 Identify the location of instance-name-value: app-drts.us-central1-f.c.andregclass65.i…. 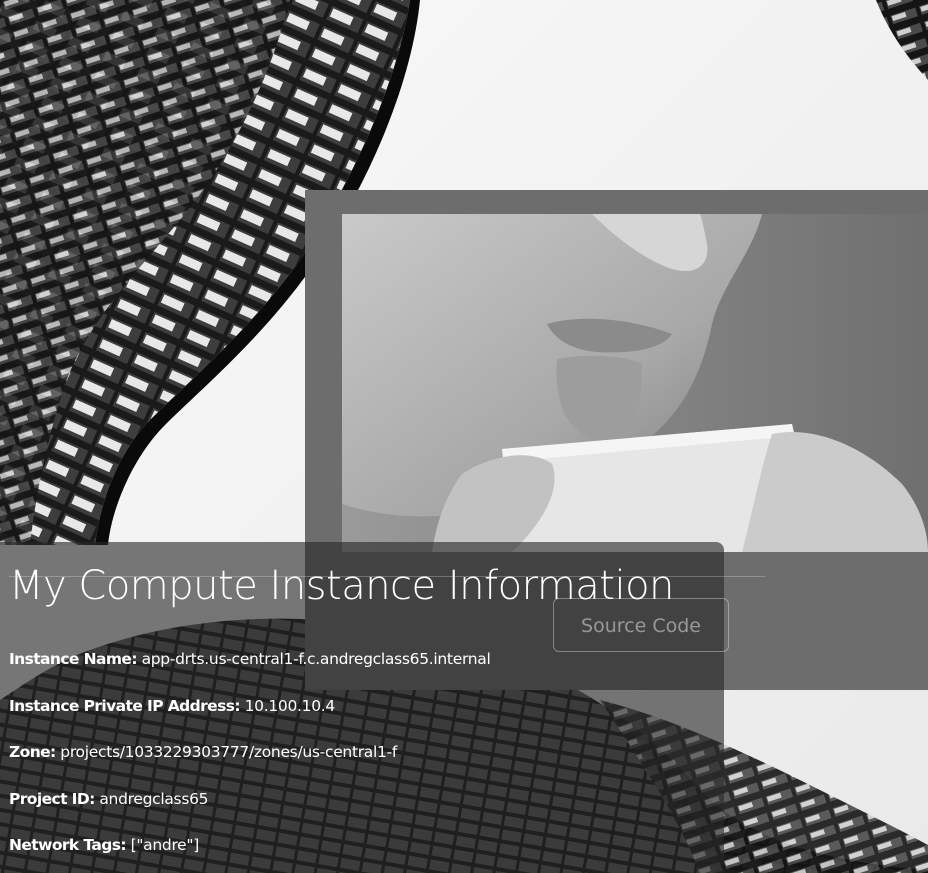
(316, 659).